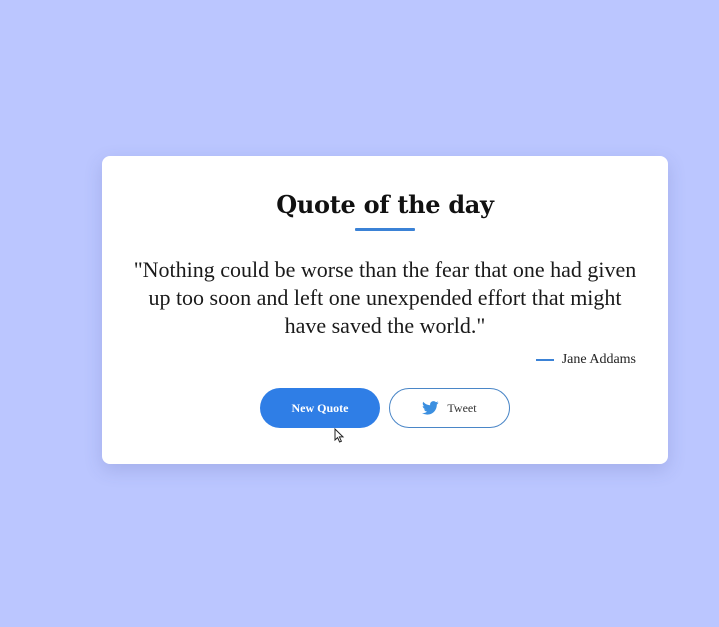  I want to click on mouse-cursor-icon, so click(339, 435).